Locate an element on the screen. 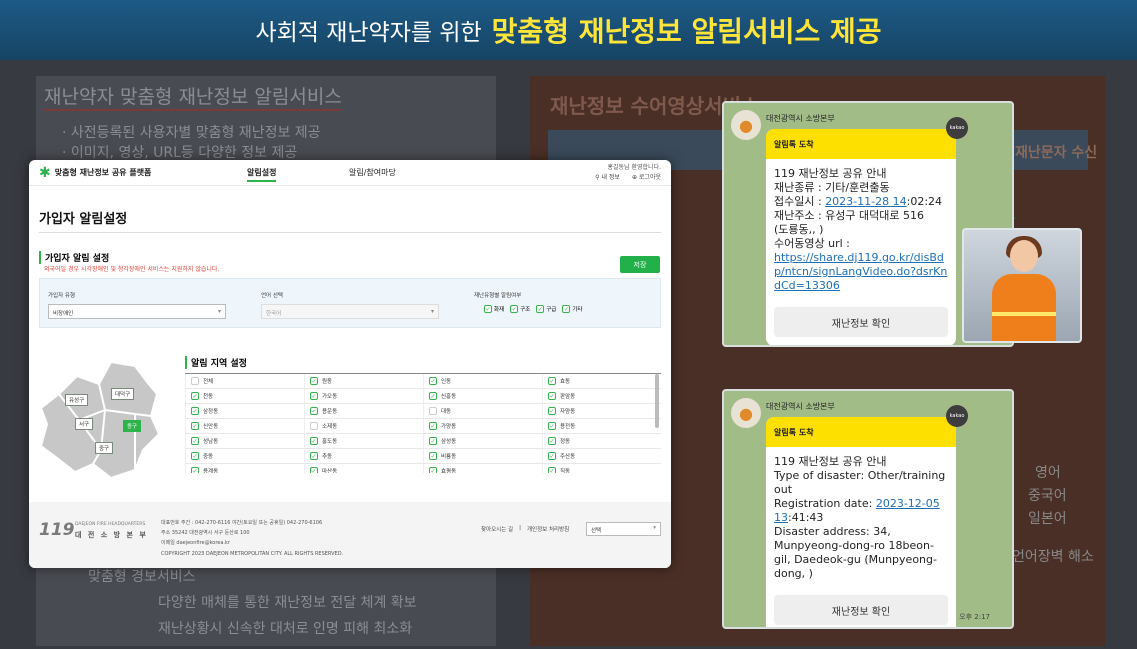  region-label: 성남동 is located at coordinates (211, 442).